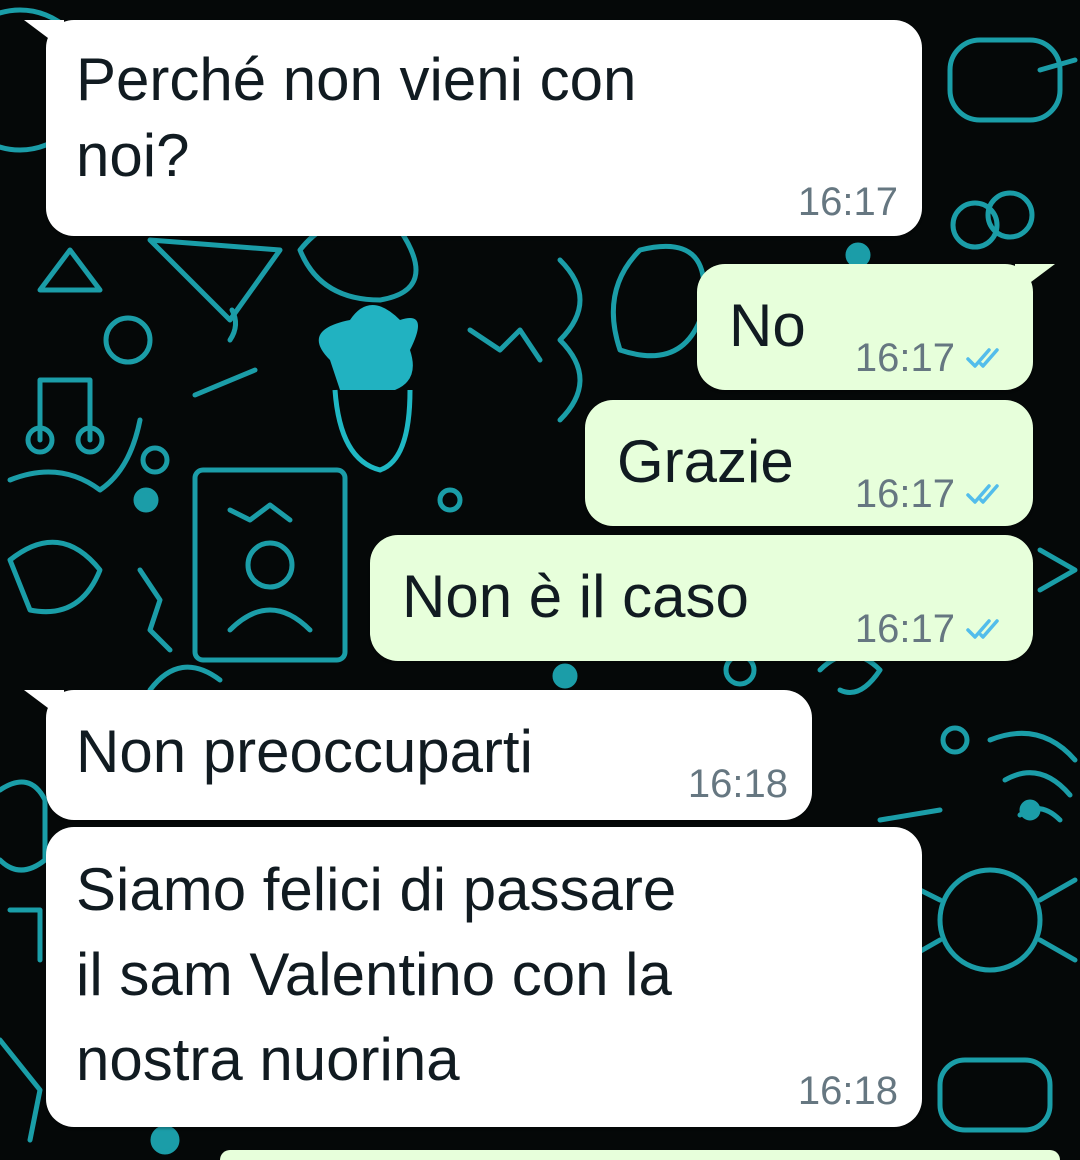 The width and height of the screenshot is (1080, 1160). I want to click on cone-doodle-icon, so click(70, 270).